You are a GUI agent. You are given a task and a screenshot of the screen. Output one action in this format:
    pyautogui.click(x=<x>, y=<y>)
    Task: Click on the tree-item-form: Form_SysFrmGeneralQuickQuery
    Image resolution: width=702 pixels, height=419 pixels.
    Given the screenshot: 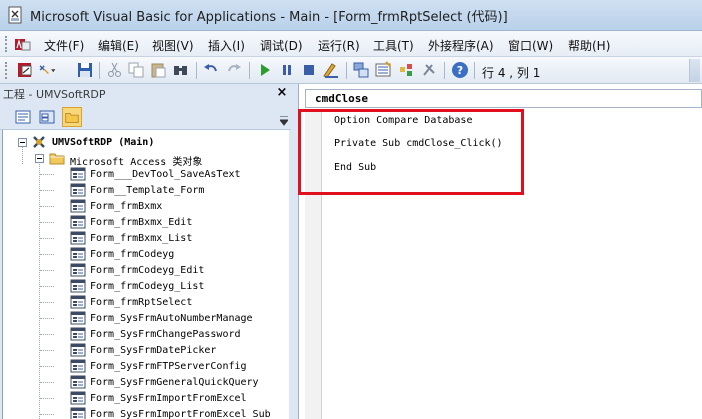 What is the action you would take?
    pyautogui.click(x=143, y=383)
    